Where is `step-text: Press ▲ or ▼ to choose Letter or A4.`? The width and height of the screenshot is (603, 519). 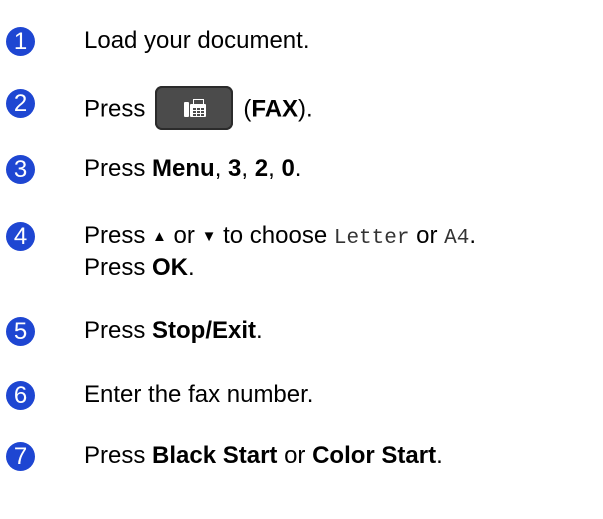 step-text: Press ▲ or ▼ to choose Letter or A4. is located at coordinates (280, 237).